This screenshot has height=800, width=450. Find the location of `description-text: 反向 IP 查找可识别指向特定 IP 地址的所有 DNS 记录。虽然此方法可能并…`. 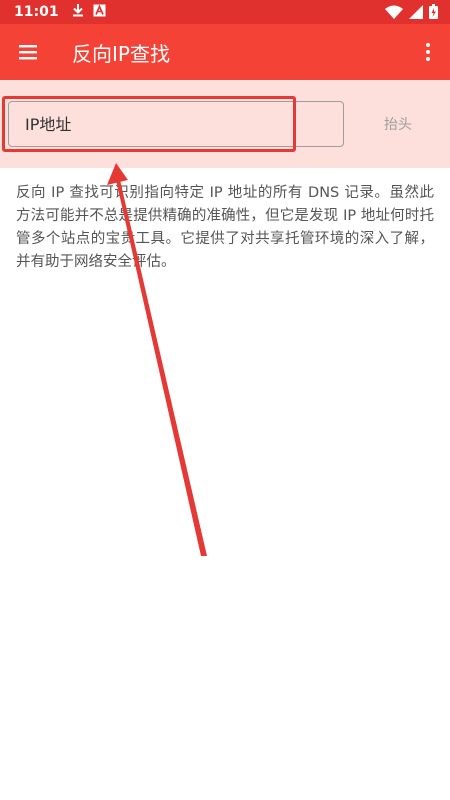

description-text: 反向 IP 查找可识别指向特定 IP 地址的所有 DNS 记录。虽然此方法可能并… is located at coordinates (225, 227).